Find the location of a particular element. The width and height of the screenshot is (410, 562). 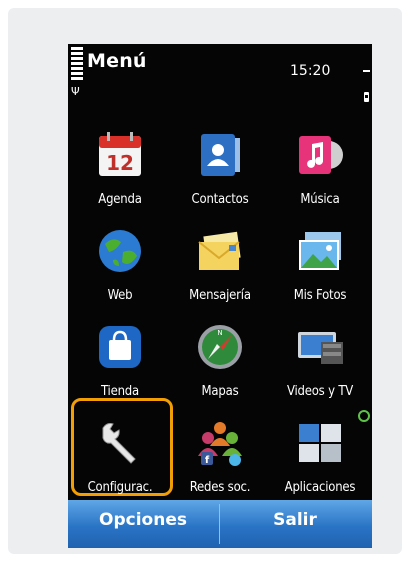

music-icon is located at coordinates (321, 155).